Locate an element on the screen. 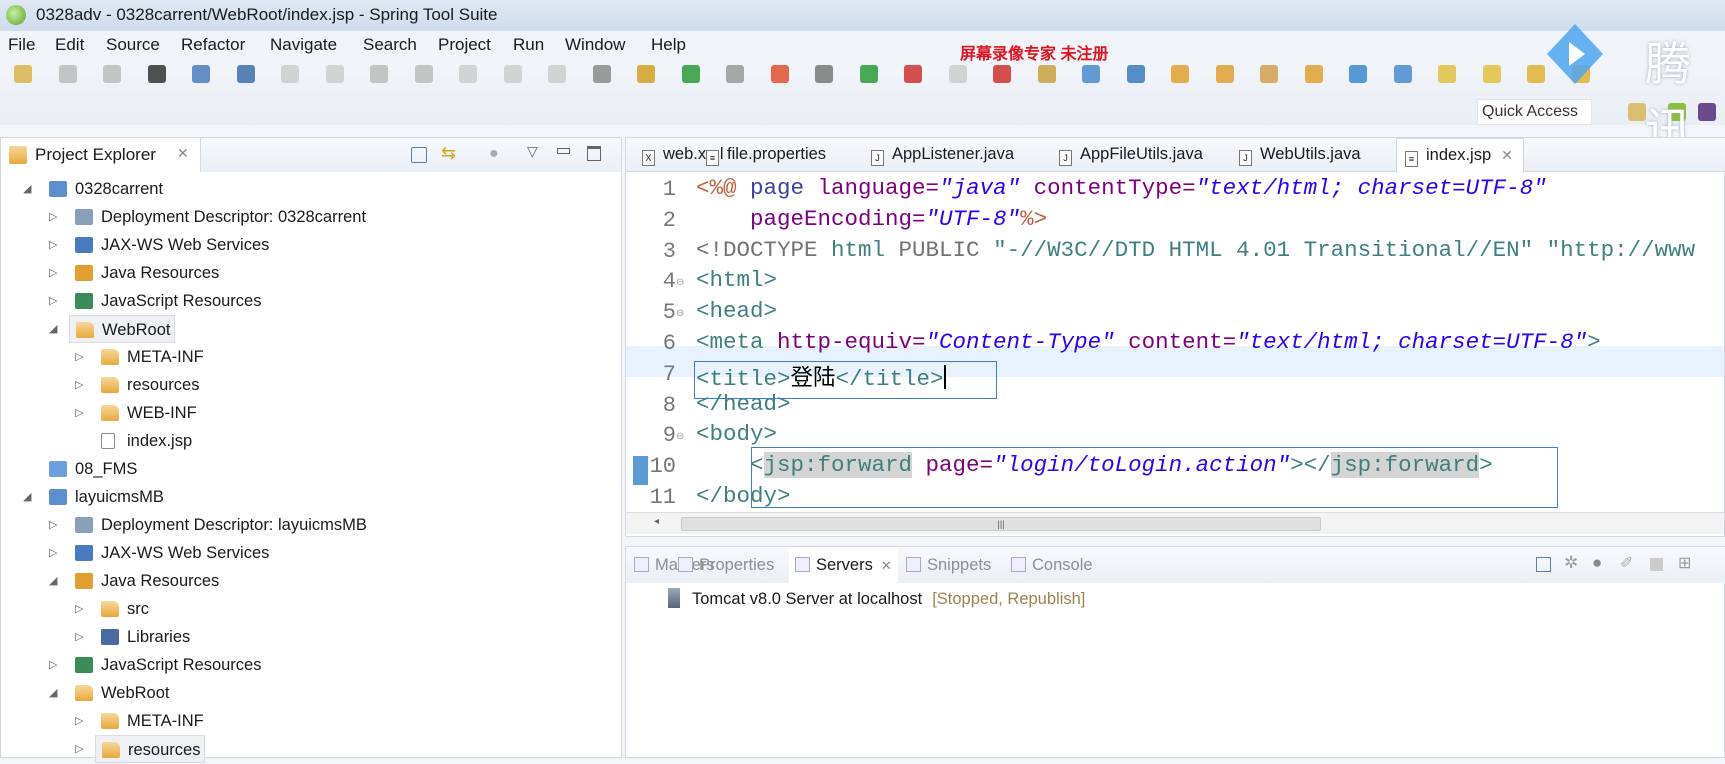 This screenshot has width=1725, height=764. profile-server-icon: ✐ is located at coordinates (1626, 563).